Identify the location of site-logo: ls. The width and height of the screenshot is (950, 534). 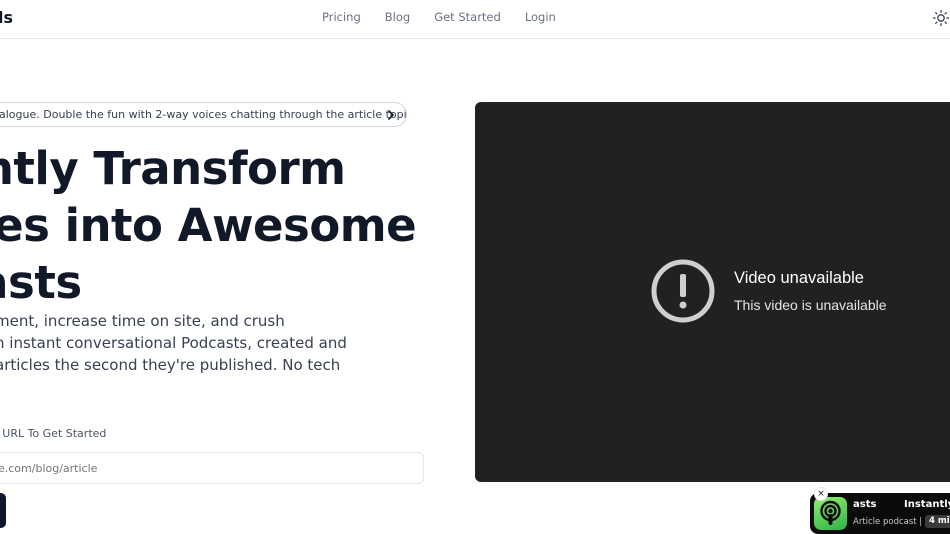
(6, 17).